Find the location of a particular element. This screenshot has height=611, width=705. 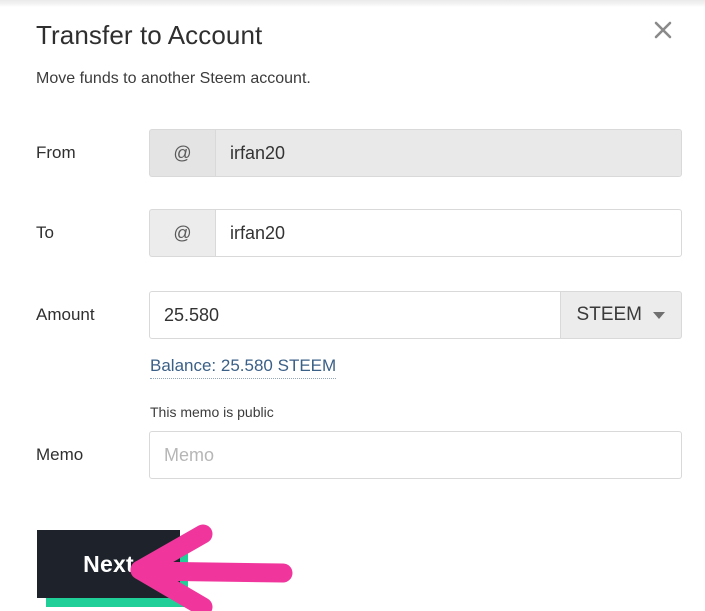

amount-label: Amount is located at coordinates (65, 314).